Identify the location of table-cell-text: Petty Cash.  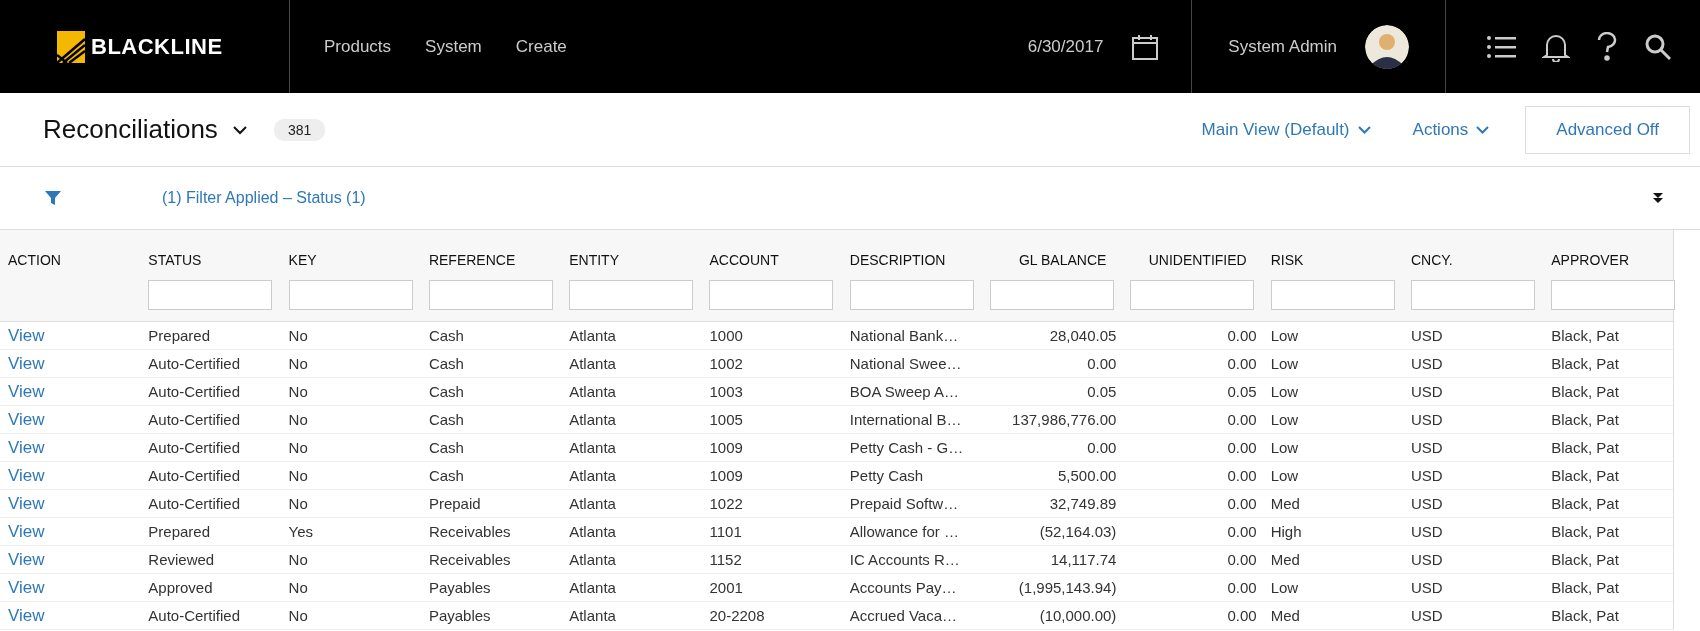
(887, 475).